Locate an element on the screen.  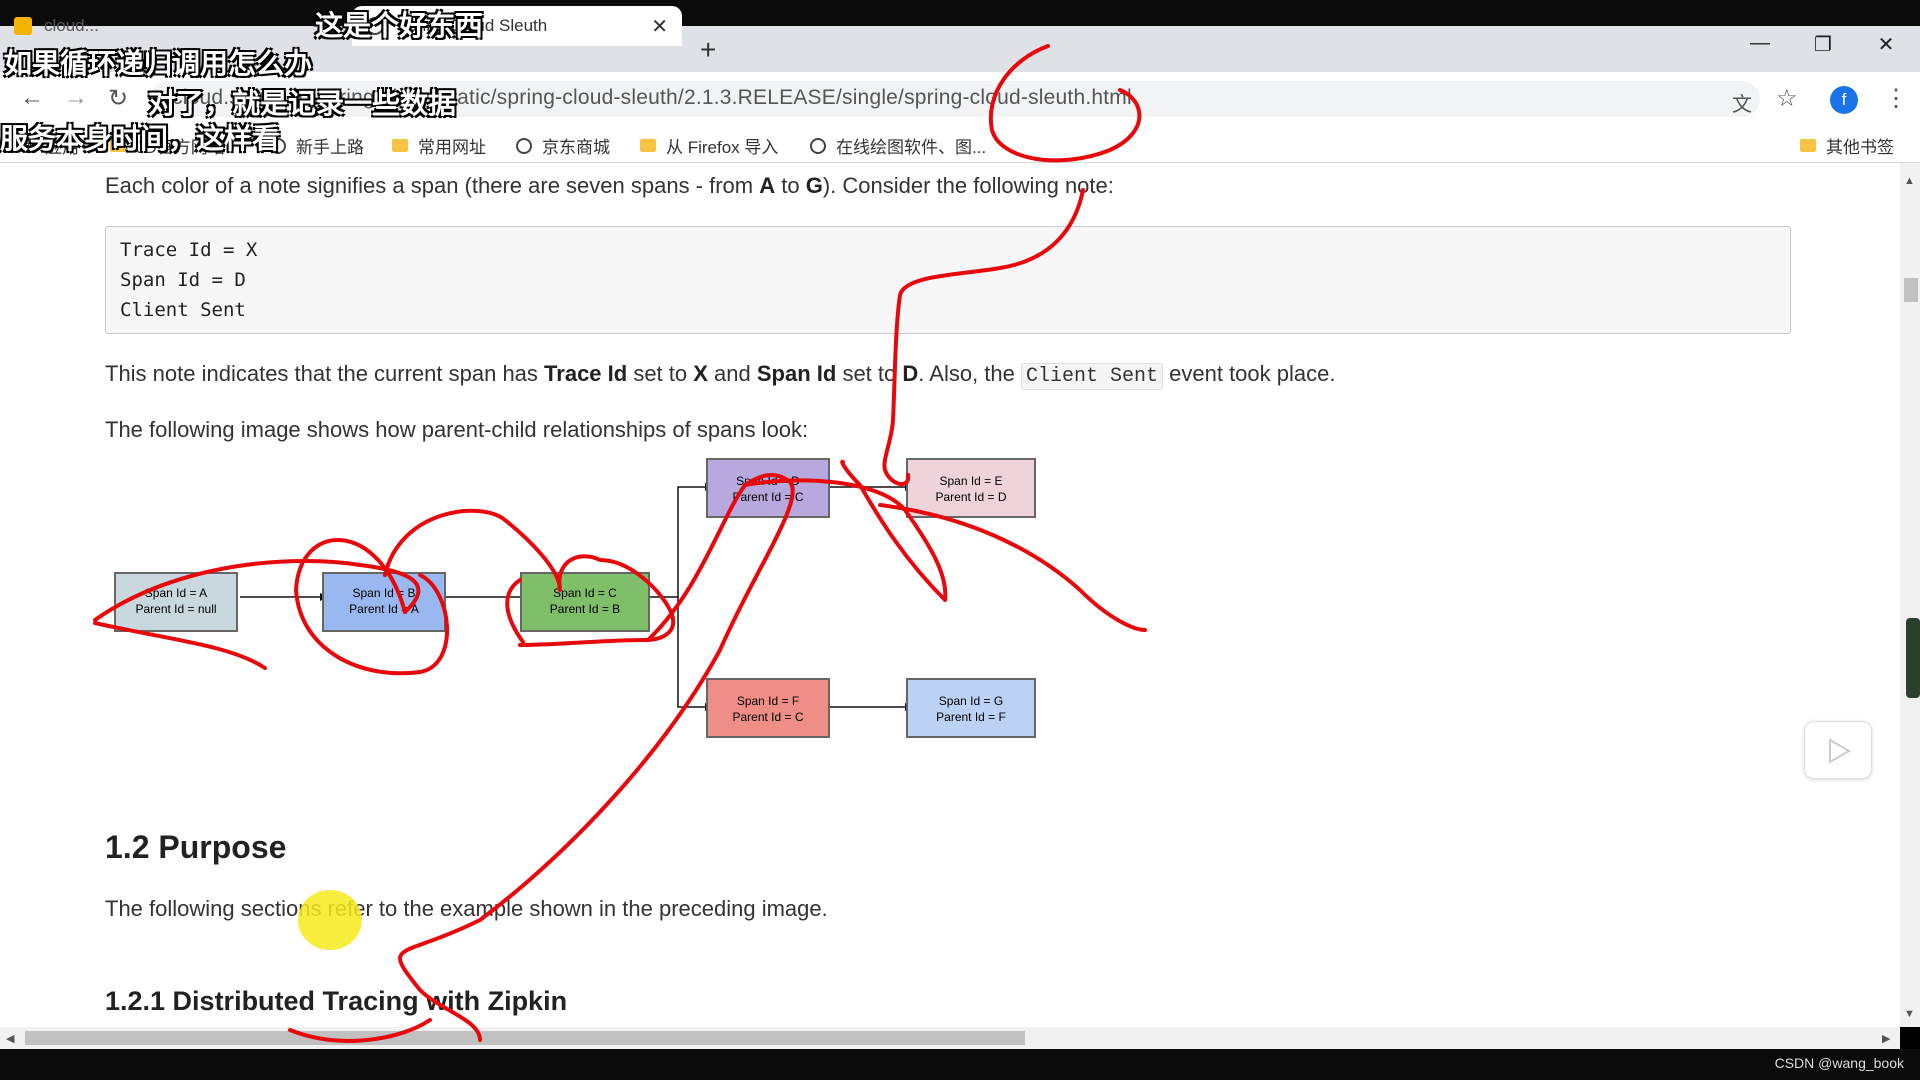
bookmark-common-sites: 常用网址 is located at coordinates (439, 145).